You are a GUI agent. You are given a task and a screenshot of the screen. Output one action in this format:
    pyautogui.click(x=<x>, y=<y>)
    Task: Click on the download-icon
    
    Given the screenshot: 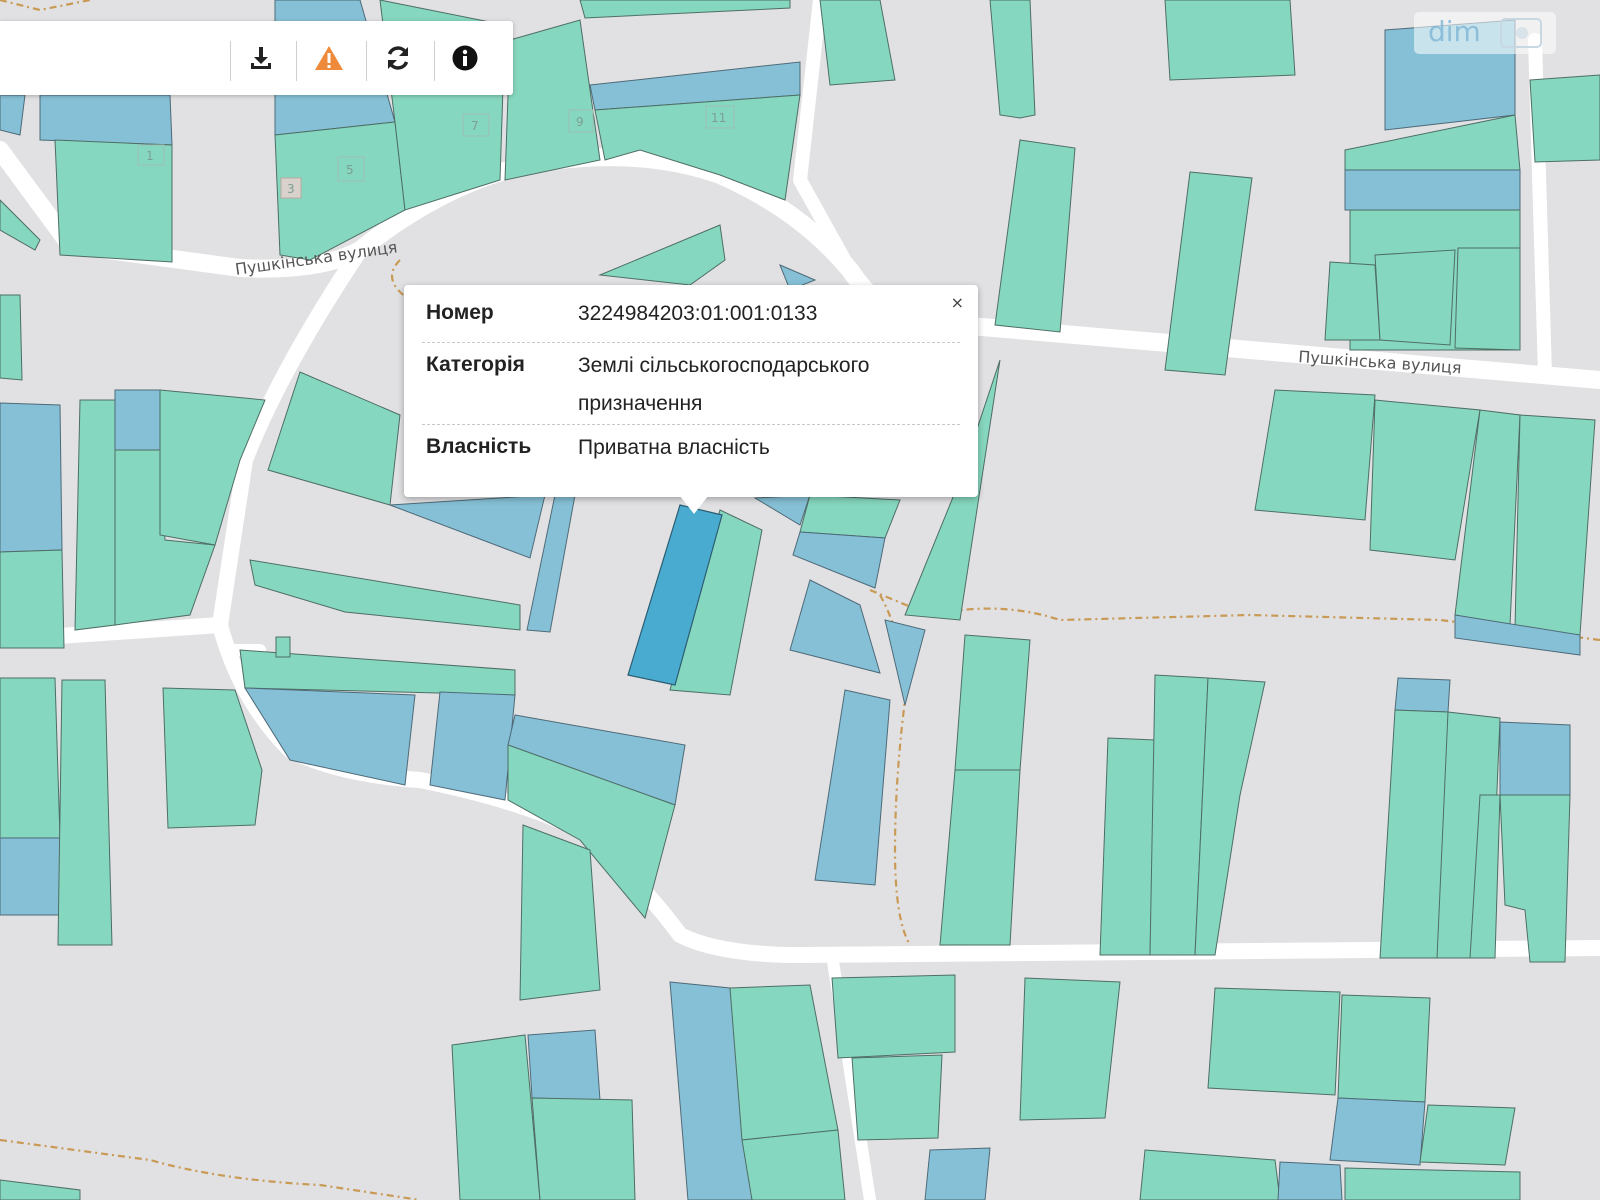 What is the action you would take?
    pyautogui.click(x=261, y=58)
    